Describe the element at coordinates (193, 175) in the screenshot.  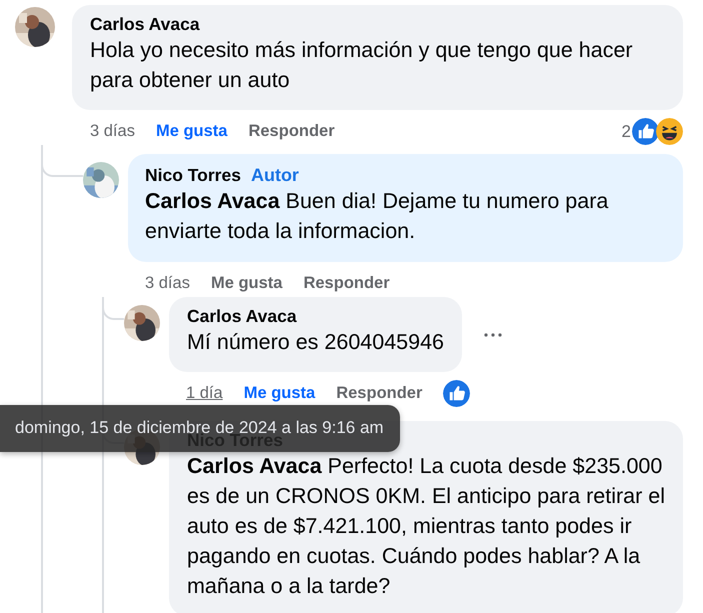
I see `author-name: Nico Torres` at that location.